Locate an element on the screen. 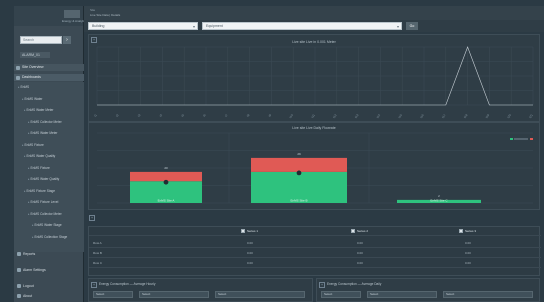 The image size is (544, 302). bottom-right-title: Energy Consumption — Average Daily is located at coordinates (354, 284).